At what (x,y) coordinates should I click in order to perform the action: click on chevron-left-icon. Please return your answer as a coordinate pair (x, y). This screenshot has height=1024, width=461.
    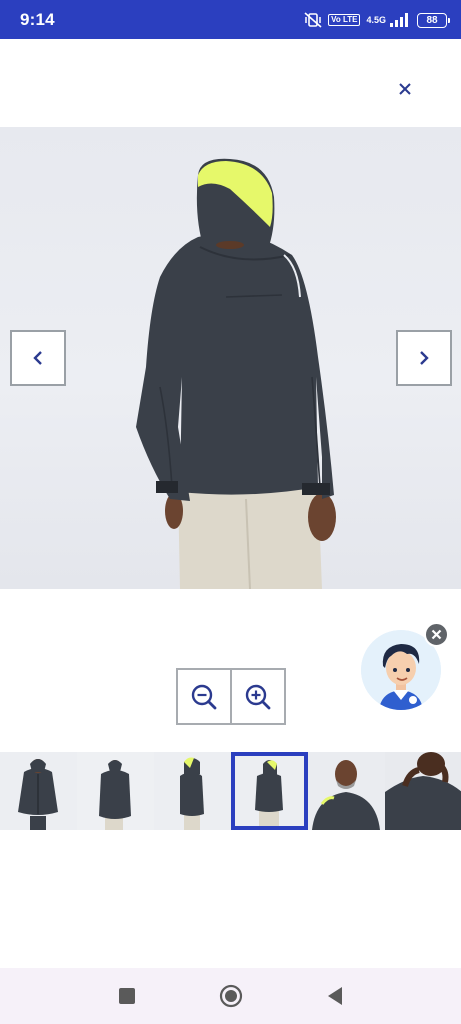
    Looking at the image, I should click on (37, 358).